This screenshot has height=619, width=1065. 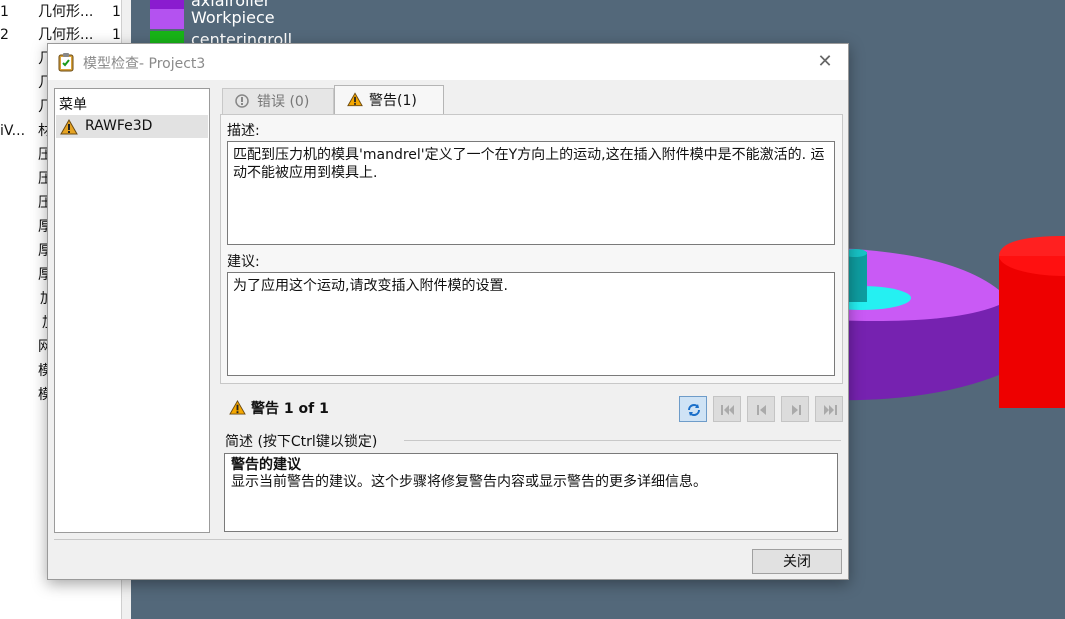 What do you see at coordinates (448, 62) in the screenshot?
I see `dialog-titlebar: 模型检查- Project3 ✕` at bounding box center [448, 62].